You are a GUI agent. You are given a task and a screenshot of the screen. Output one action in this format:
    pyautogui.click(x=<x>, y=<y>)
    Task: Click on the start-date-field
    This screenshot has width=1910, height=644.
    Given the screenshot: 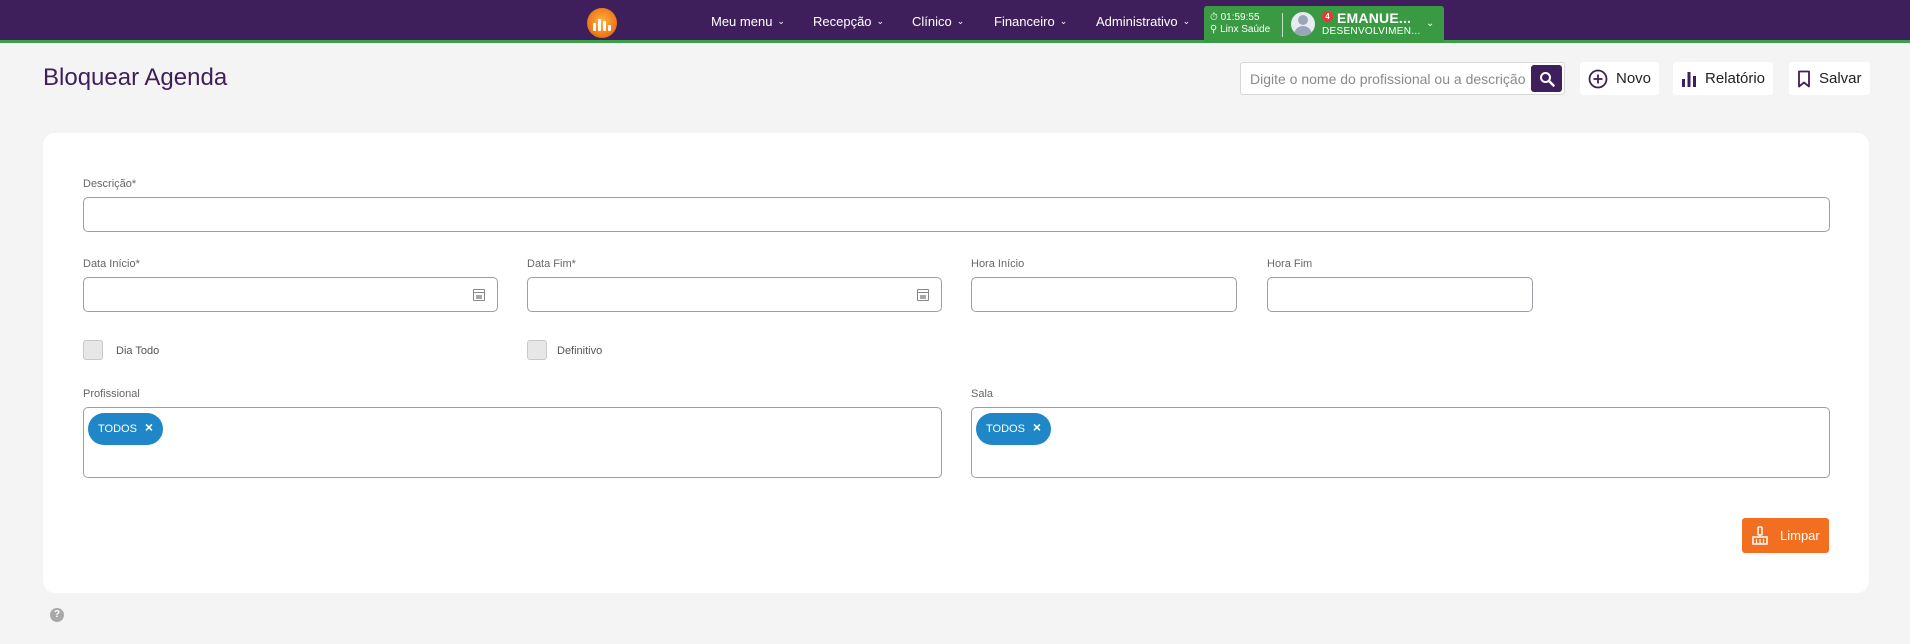 What is the action you would take?
    pyautogui.click(x=290, y=294)
    